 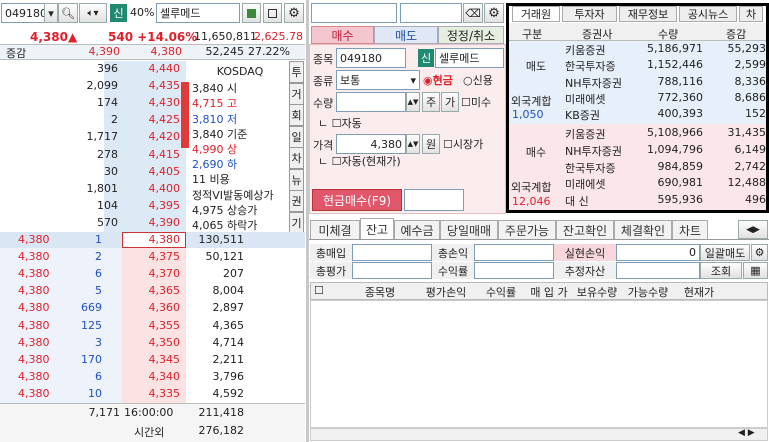 What do you see at coordinates (91, 325) in the screenshot?
I see `bid-qty: 125` at bounding box center [91, 325].